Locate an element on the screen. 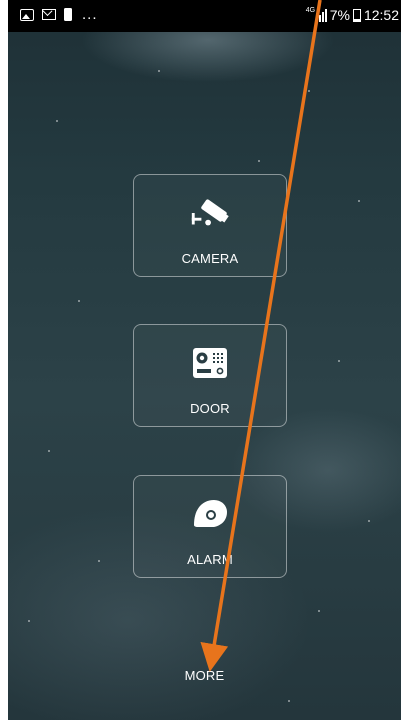  image-icon is located at coordinates (27, 14).